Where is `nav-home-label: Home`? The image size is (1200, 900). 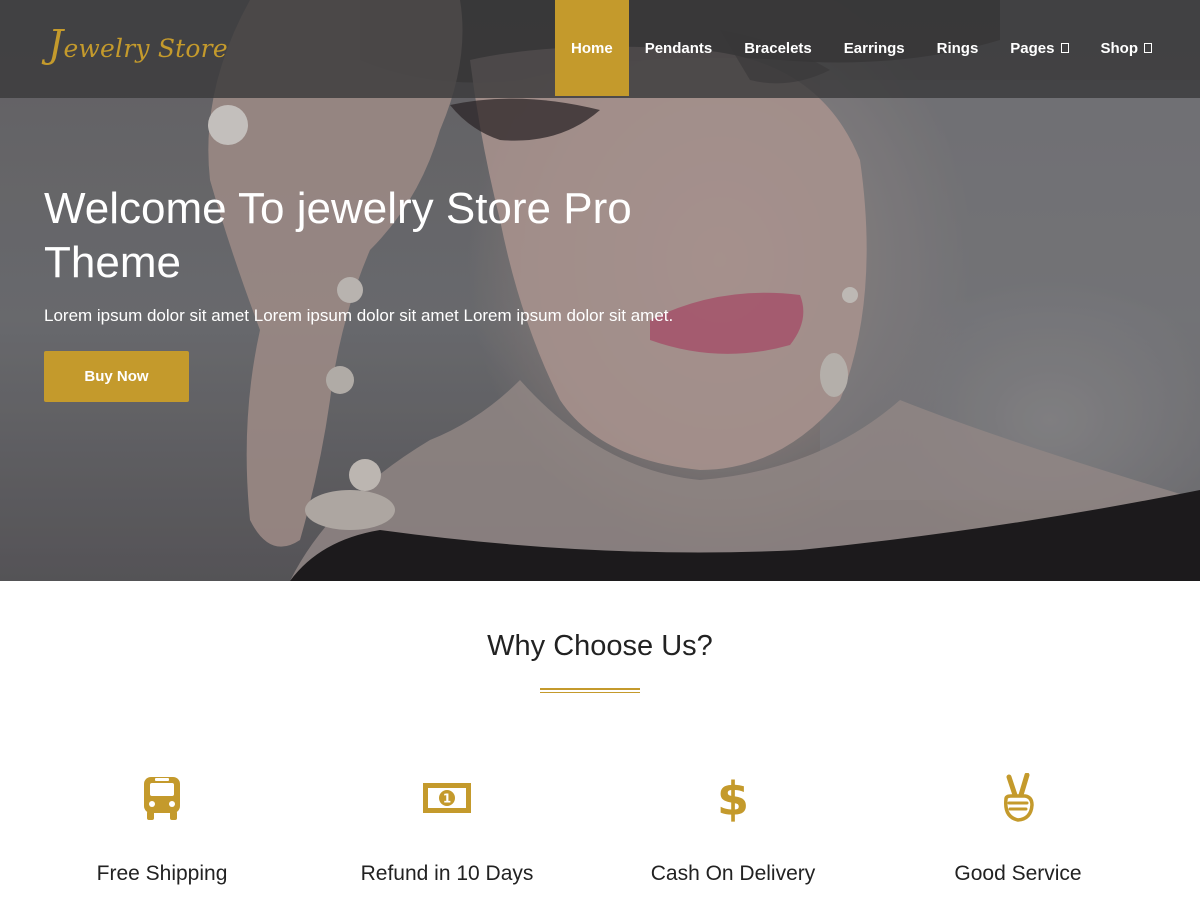 nav-home-label: Home is located at coordinates (592, 48).